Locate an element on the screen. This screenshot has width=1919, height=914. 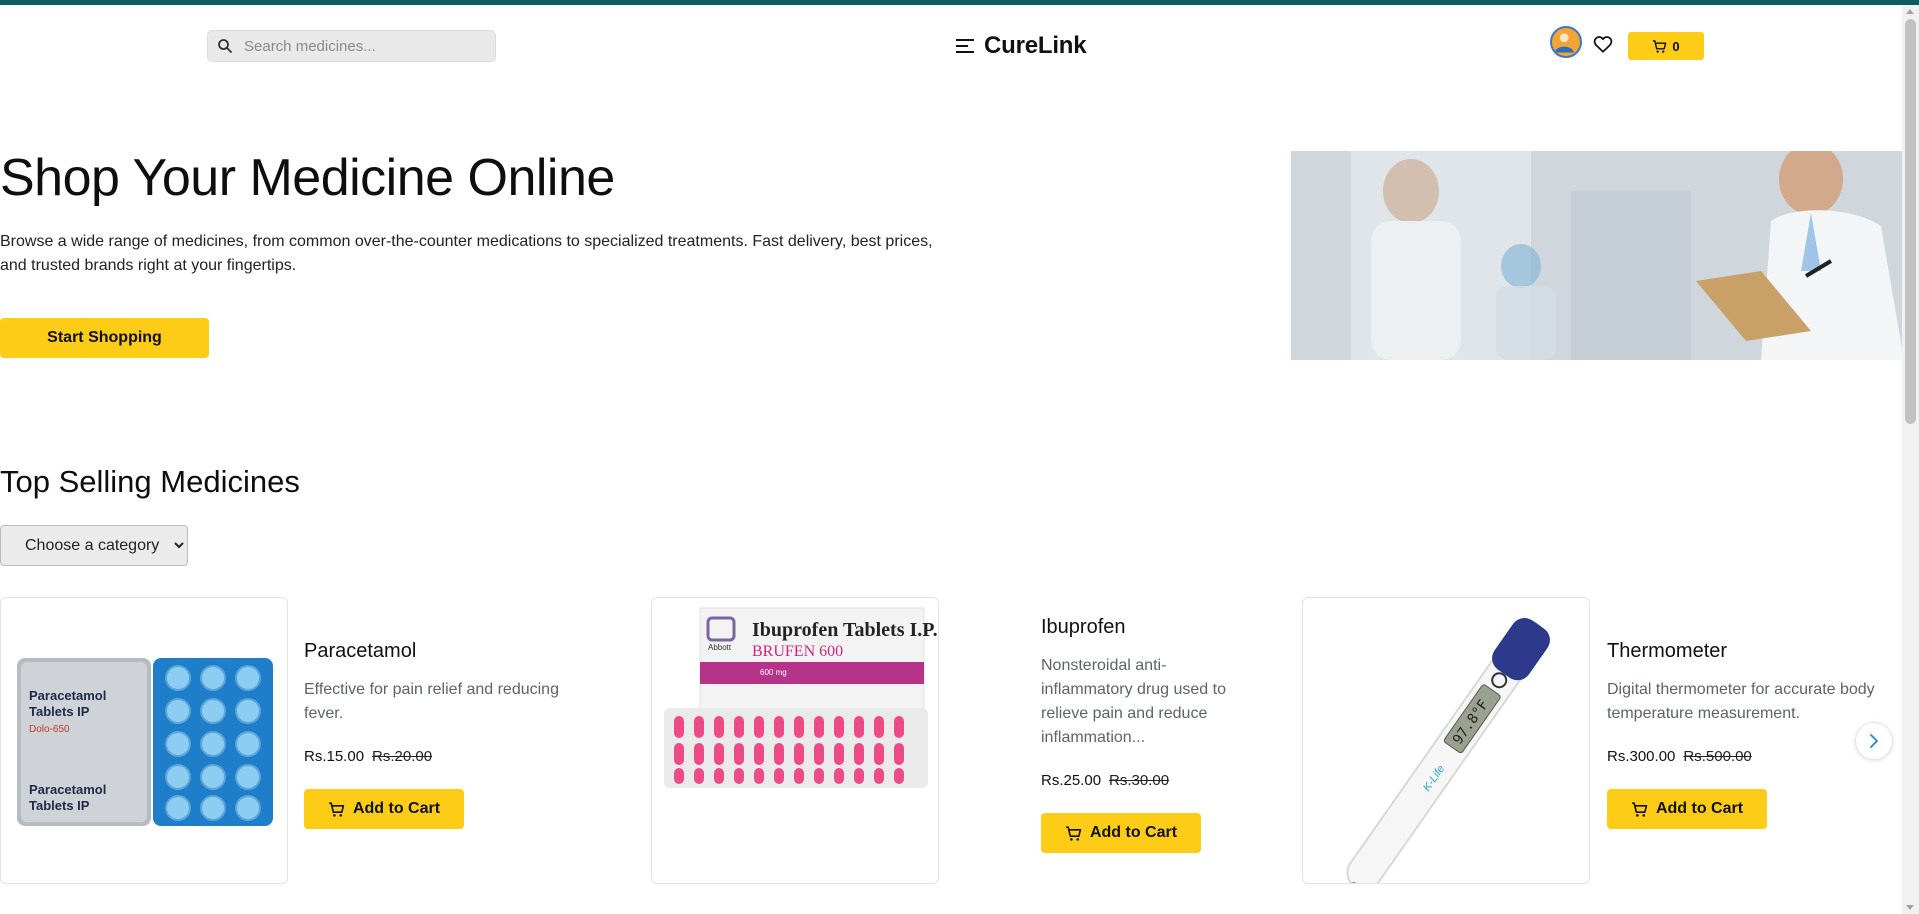
cart-button: 0 is located at coordinates (1666, 46).